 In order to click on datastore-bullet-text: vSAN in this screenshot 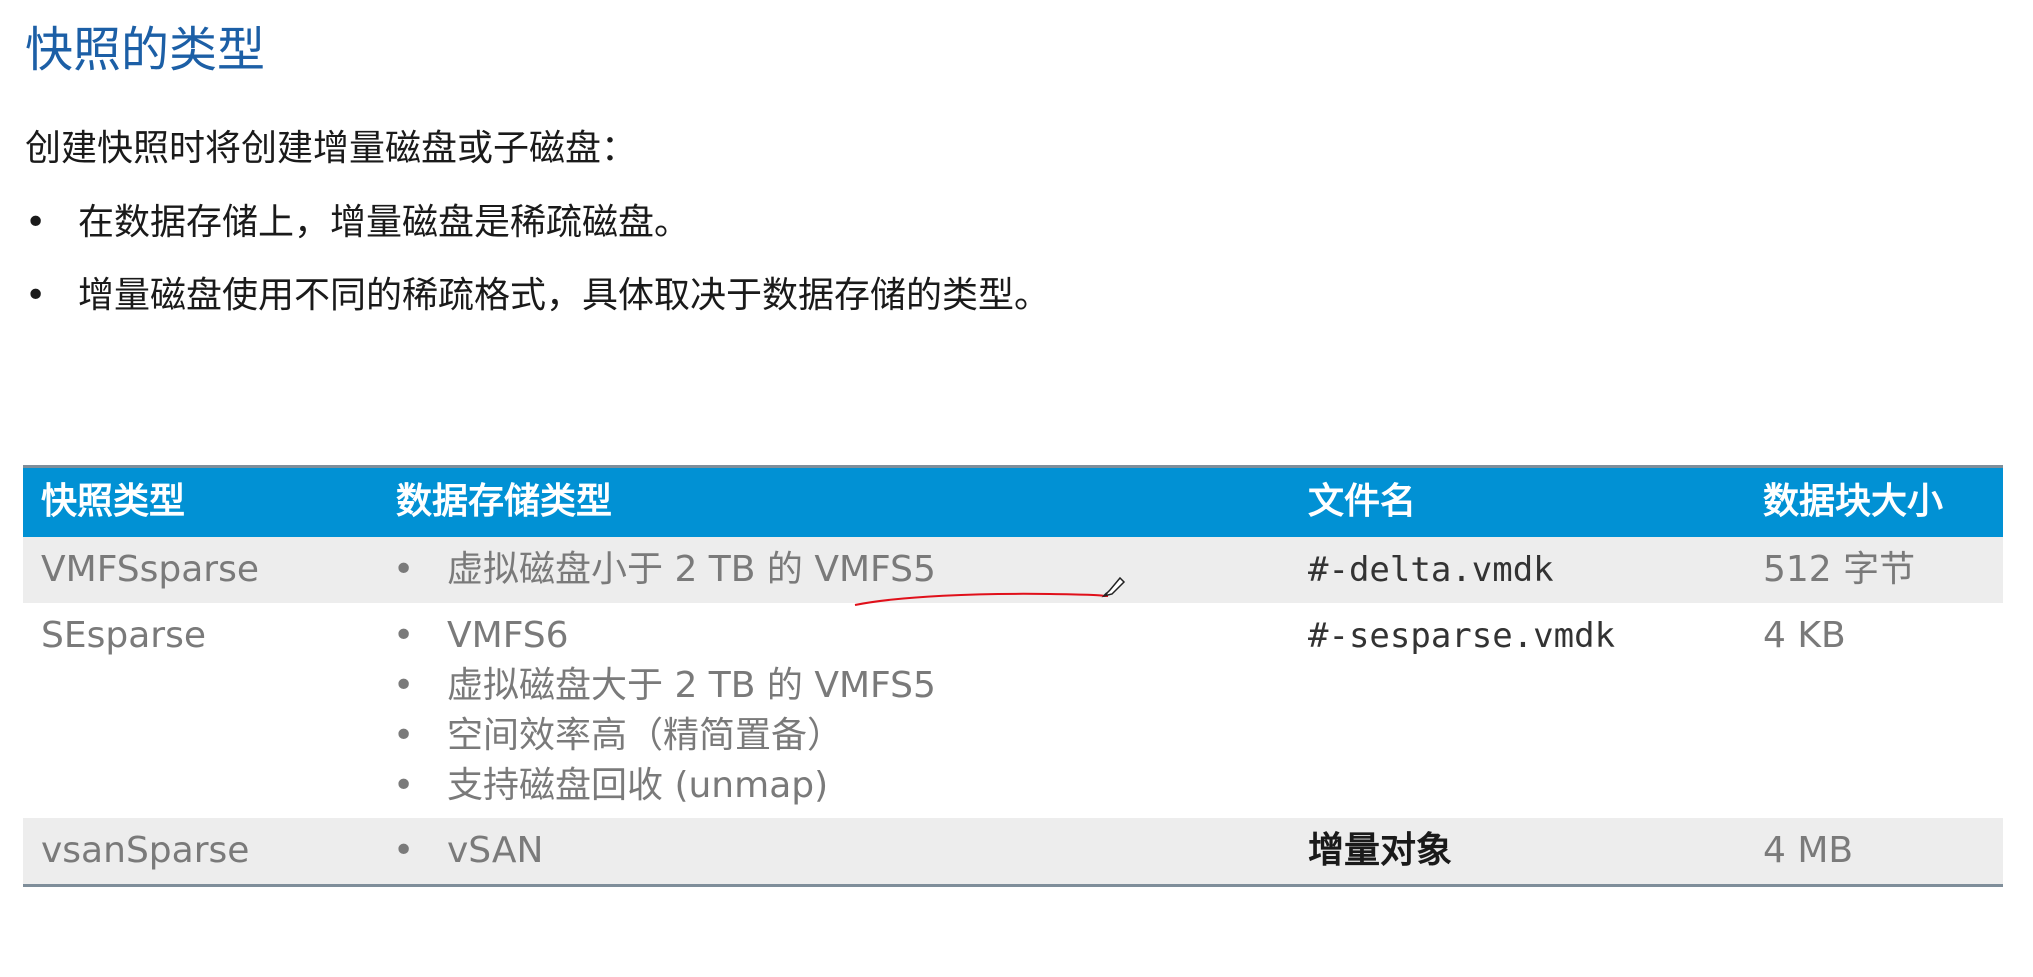, I will do `click(495, 850)`.